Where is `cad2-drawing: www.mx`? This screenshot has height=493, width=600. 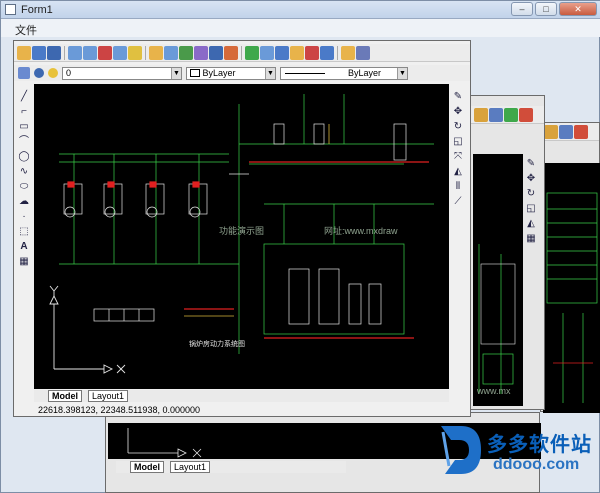
cad2-drawing: www.mx is located at coordinates (496, 320).